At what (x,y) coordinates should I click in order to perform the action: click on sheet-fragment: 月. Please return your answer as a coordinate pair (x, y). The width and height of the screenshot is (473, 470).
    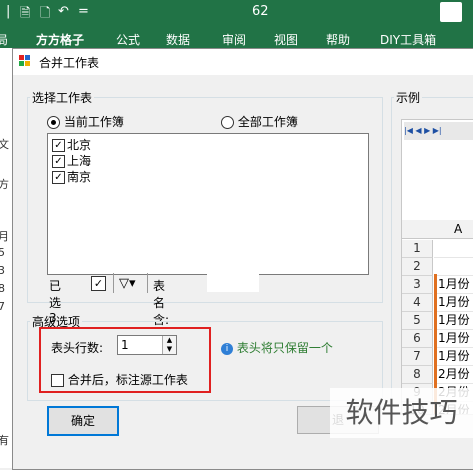
    Looking at the image, I should click on (4, 236).